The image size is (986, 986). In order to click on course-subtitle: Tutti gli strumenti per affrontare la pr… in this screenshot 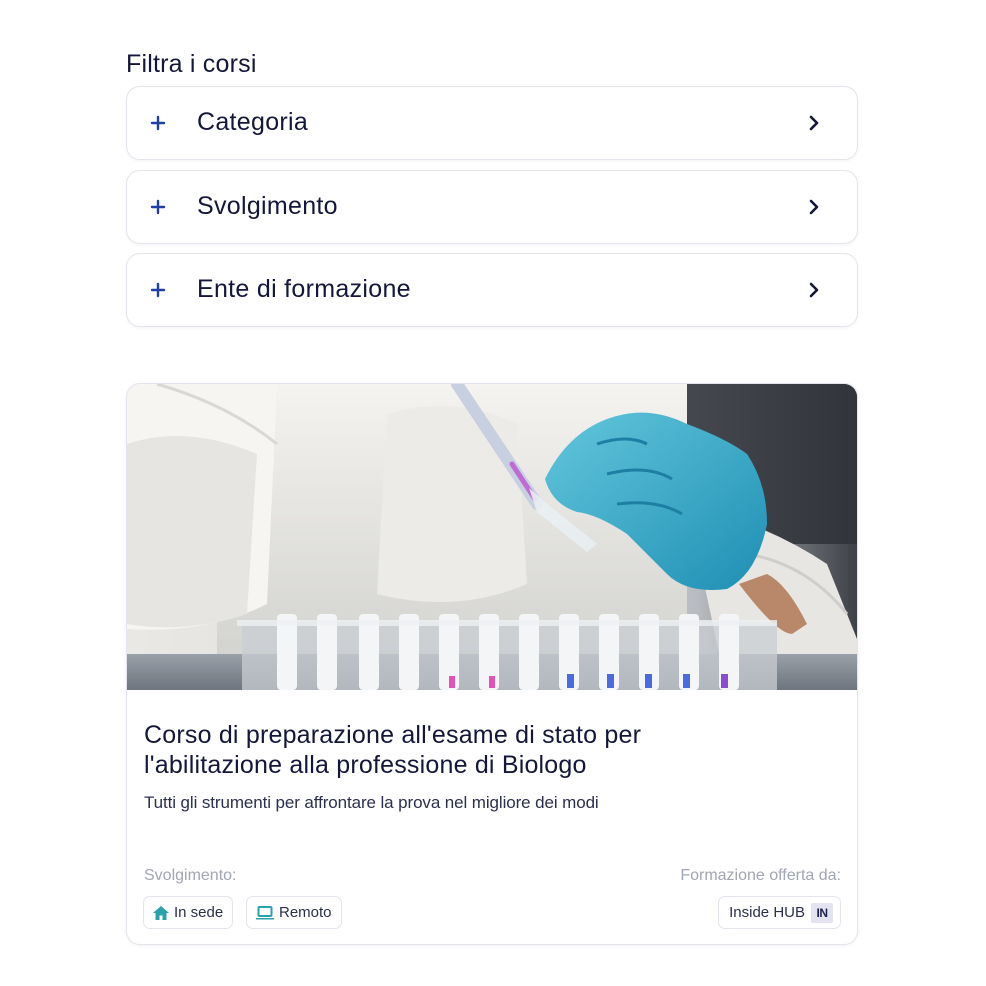, I will do `click(371, 802)`.